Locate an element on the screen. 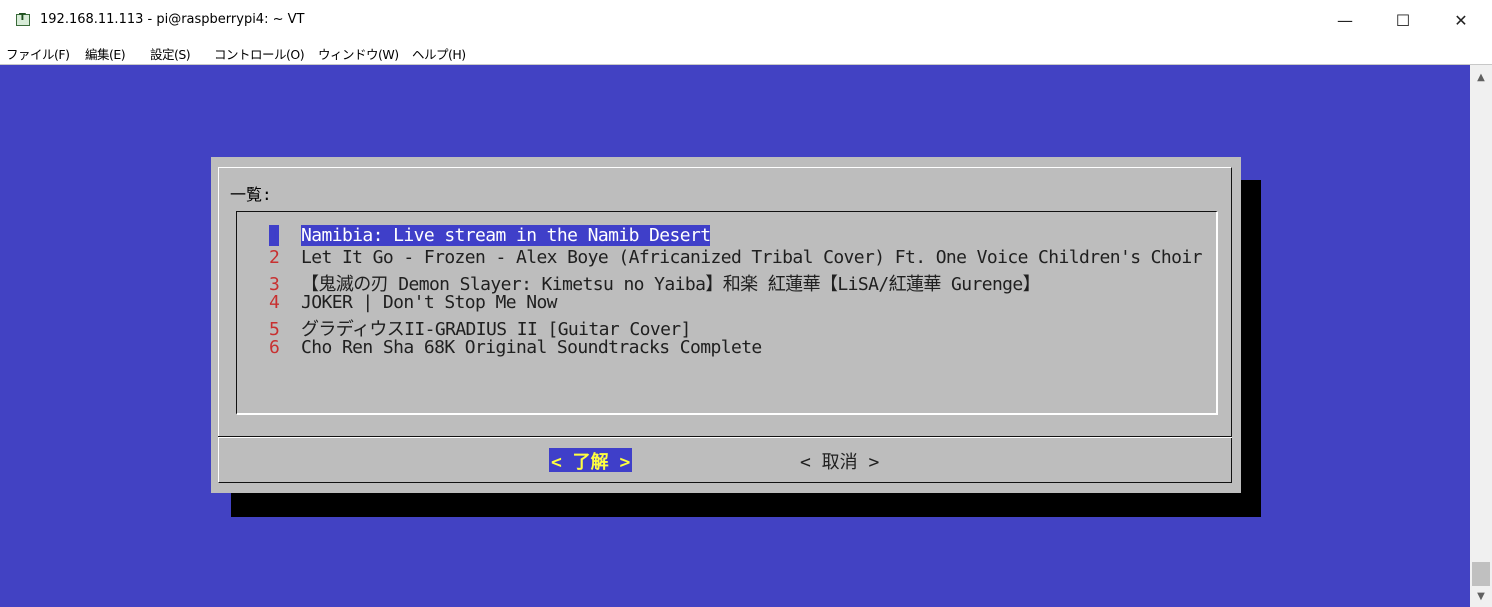  menu-file: ファイル(F) is located at coordinates (38, 53).